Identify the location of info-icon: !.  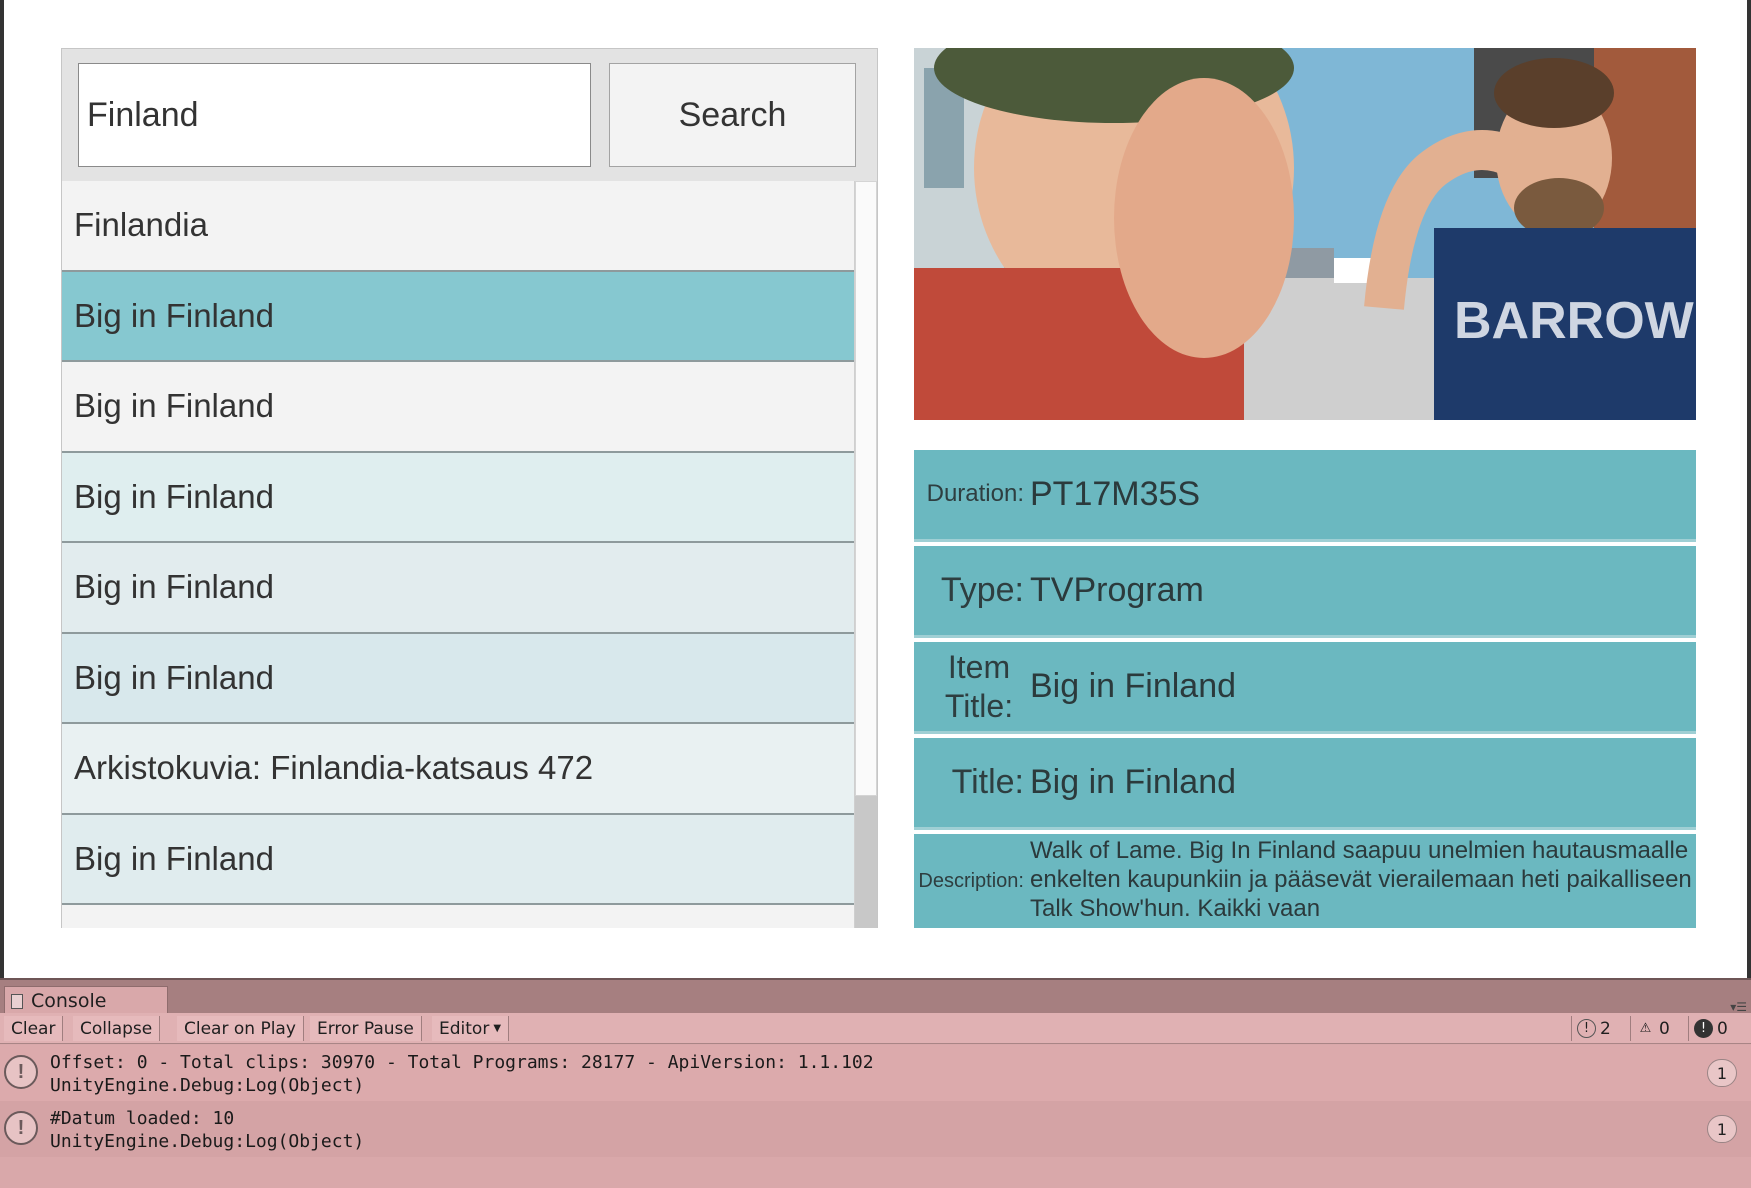
(1586, 1028).